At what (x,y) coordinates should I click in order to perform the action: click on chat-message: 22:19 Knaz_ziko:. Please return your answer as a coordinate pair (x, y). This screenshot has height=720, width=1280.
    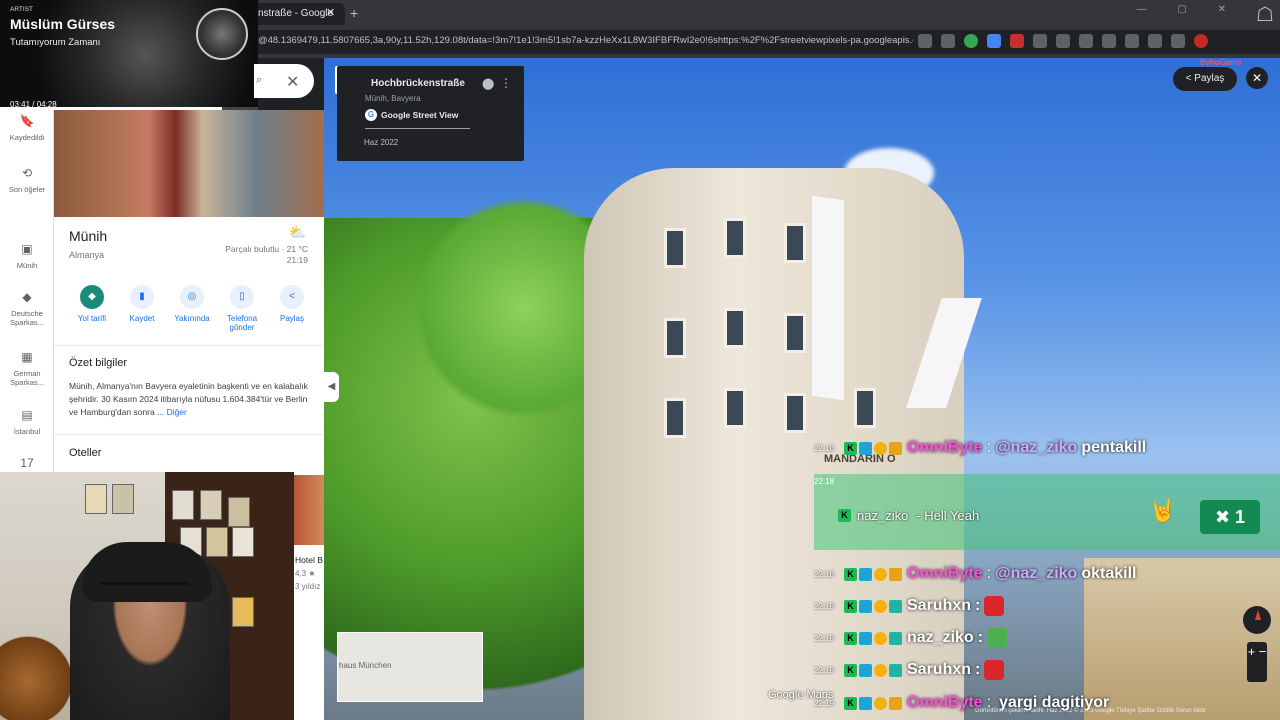
    Looking at the image, I should click on (911, 638).